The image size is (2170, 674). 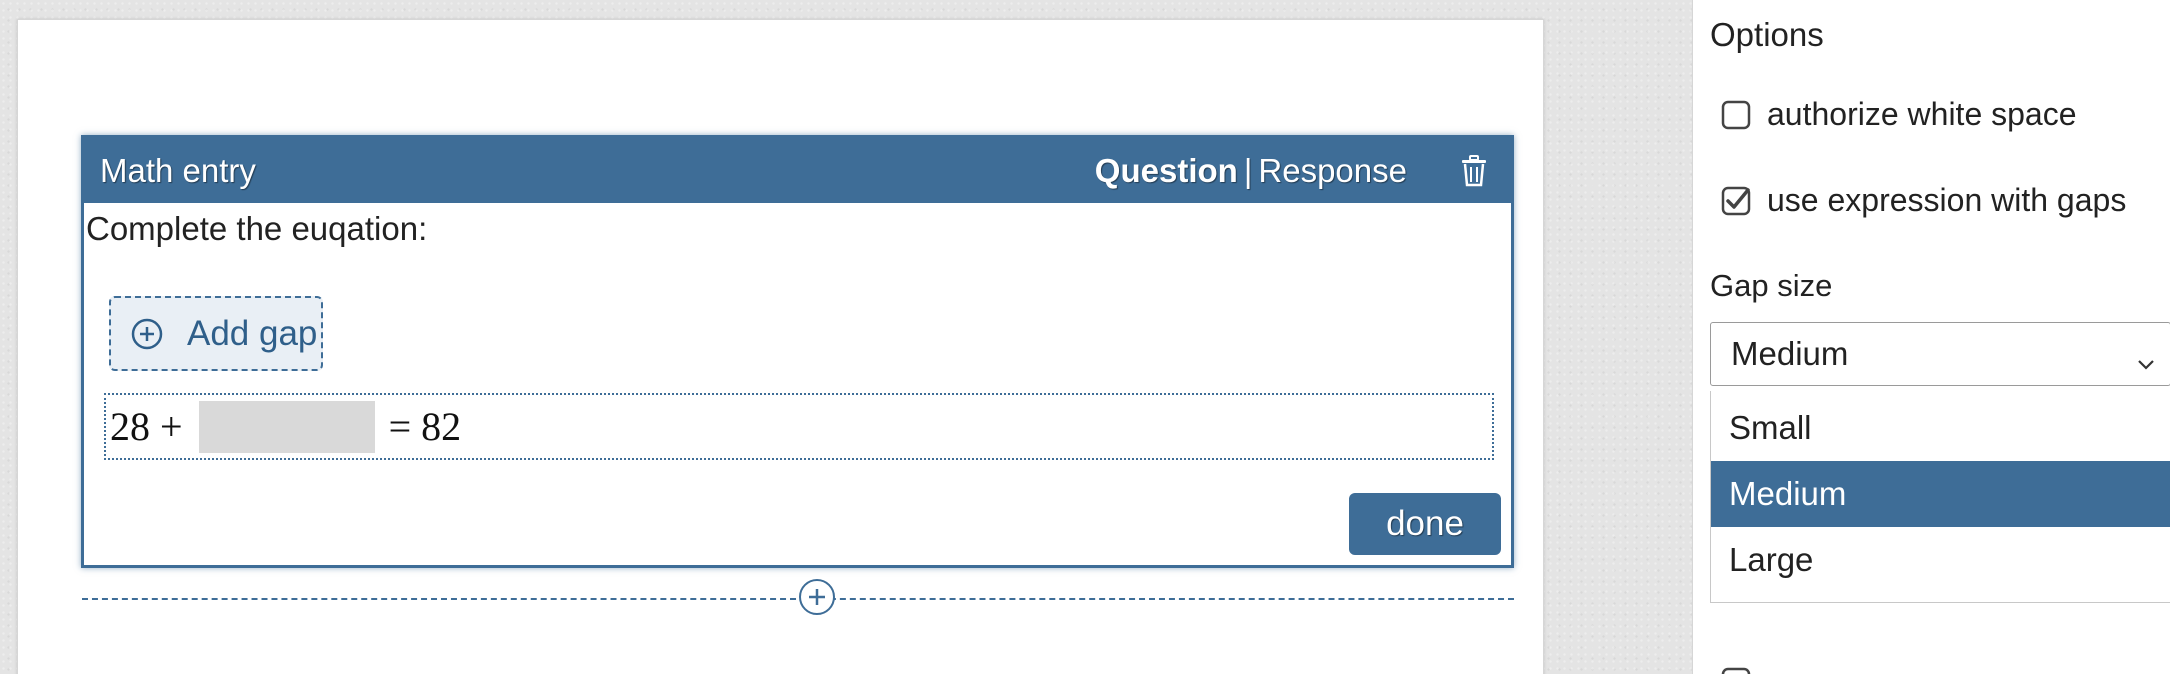 I want to click on checkbox-checked-icon, so click(x=1736, y=201).